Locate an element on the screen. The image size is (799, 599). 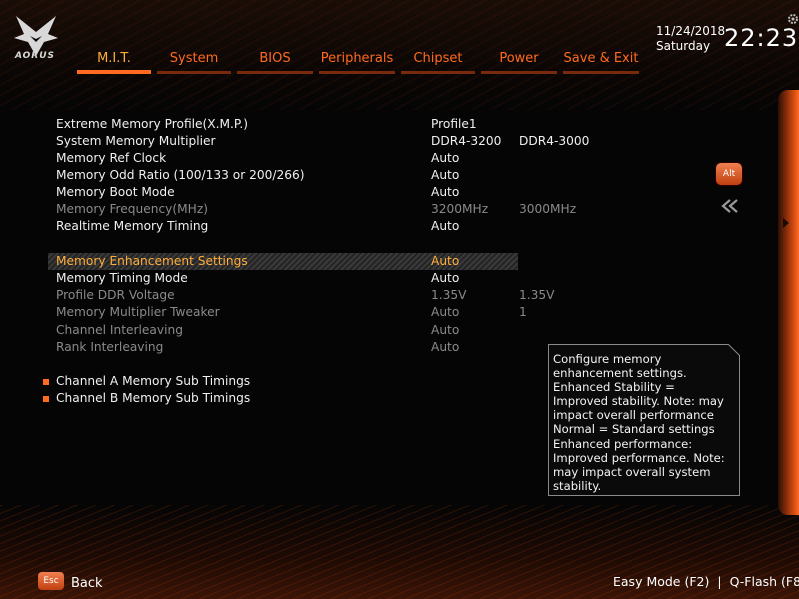
folded-corner-icon is located at coordinates (734, 350).